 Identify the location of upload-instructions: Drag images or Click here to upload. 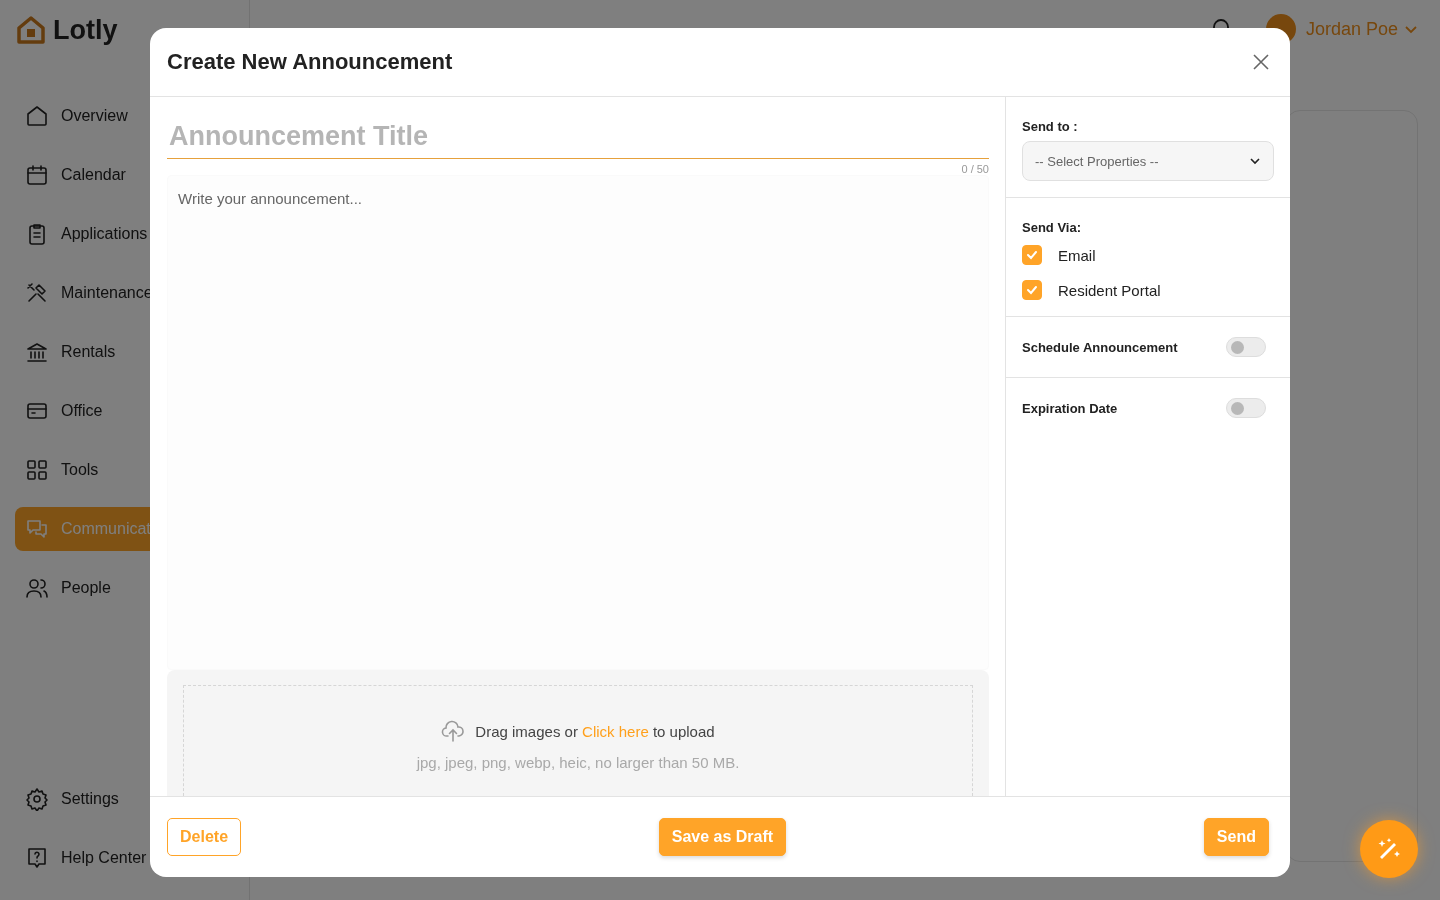
(595, 731).